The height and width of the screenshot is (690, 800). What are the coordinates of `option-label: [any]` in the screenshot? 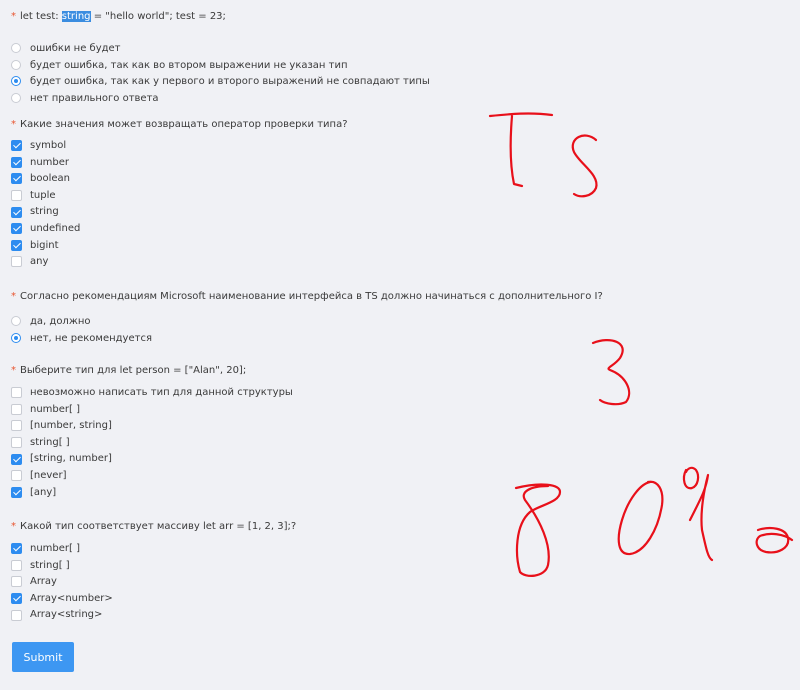 It's located at (43, 492).